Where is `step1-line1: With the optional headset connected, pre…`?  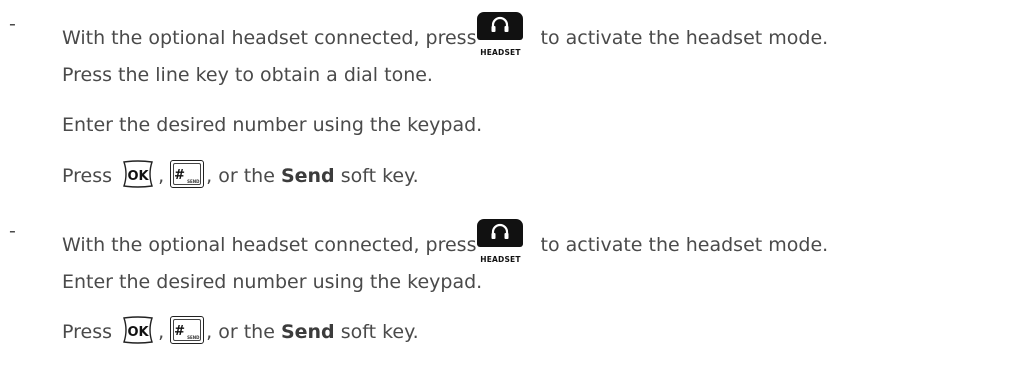 step1-line1: With the optional headset connected, pre… is located at coordinates (445, 34).